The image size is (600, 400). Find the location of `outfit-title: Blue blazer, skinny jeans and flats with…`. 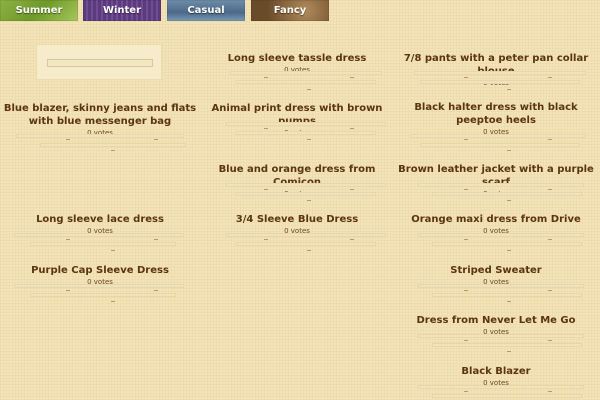

outfit-title: Blue blazer, skinny jeans and flats with… is located at coordinates (100, 115).